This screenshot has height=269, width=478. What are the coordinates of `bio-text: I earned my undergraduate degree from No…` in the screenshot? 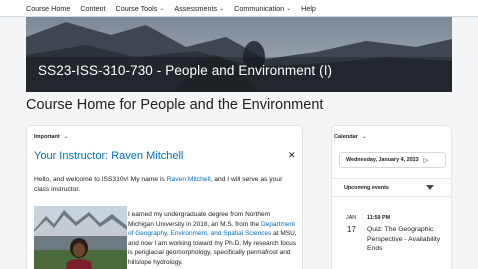 It's located at (199, 219).